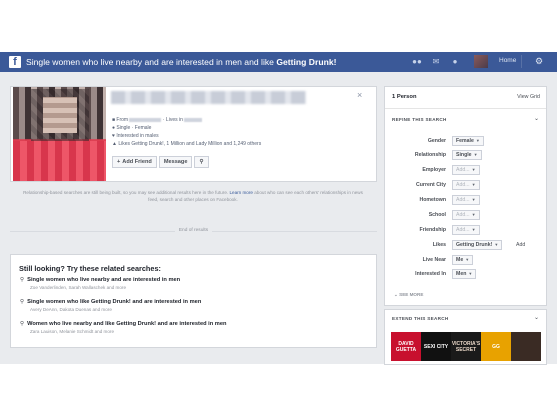  I want to click on filter-school: School Add... ▼, so click(465, 216).